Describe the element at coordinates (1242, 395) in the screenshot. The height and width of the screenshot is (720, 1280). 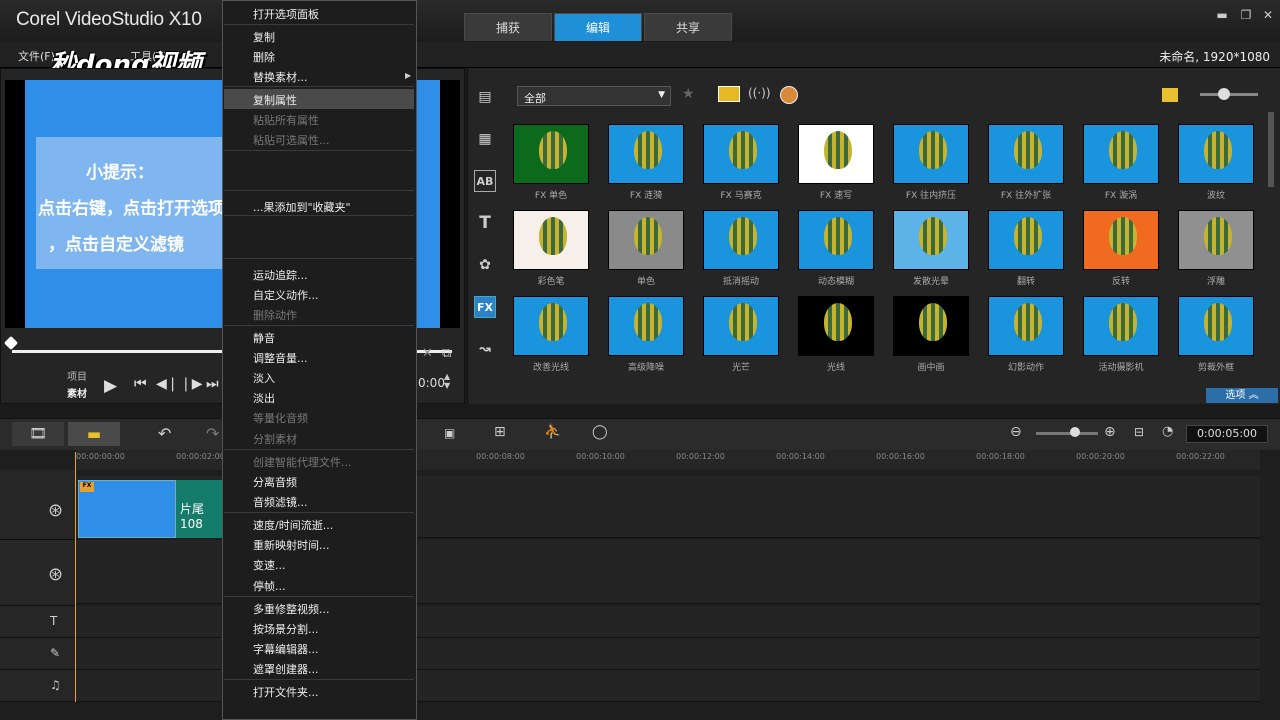
I see `options-button: 选项 ︽` at that location.